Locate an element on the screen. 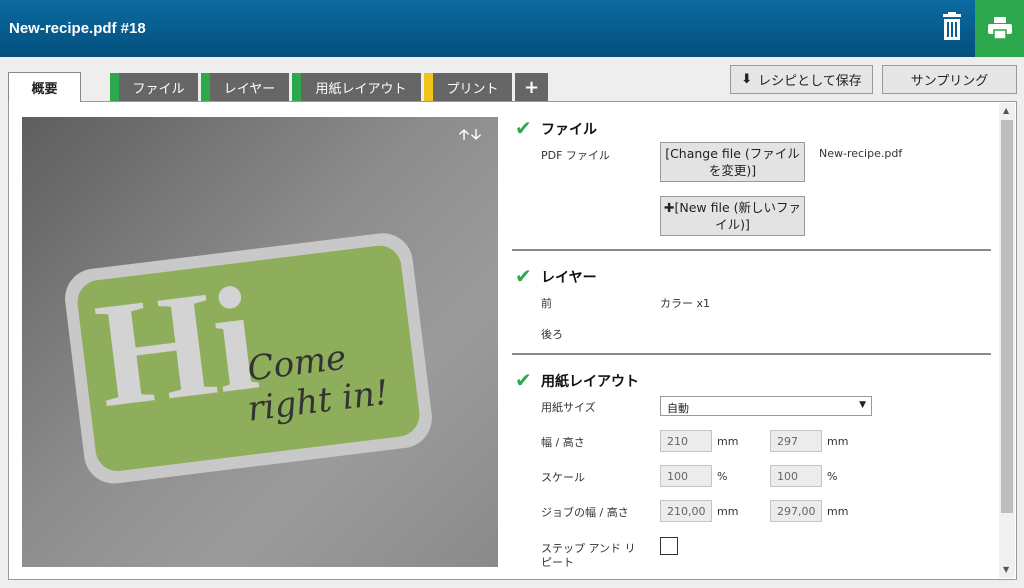 This screenshot has height=588, width=1024. scrollbar-thumb is located at coordinates (1007, 316).